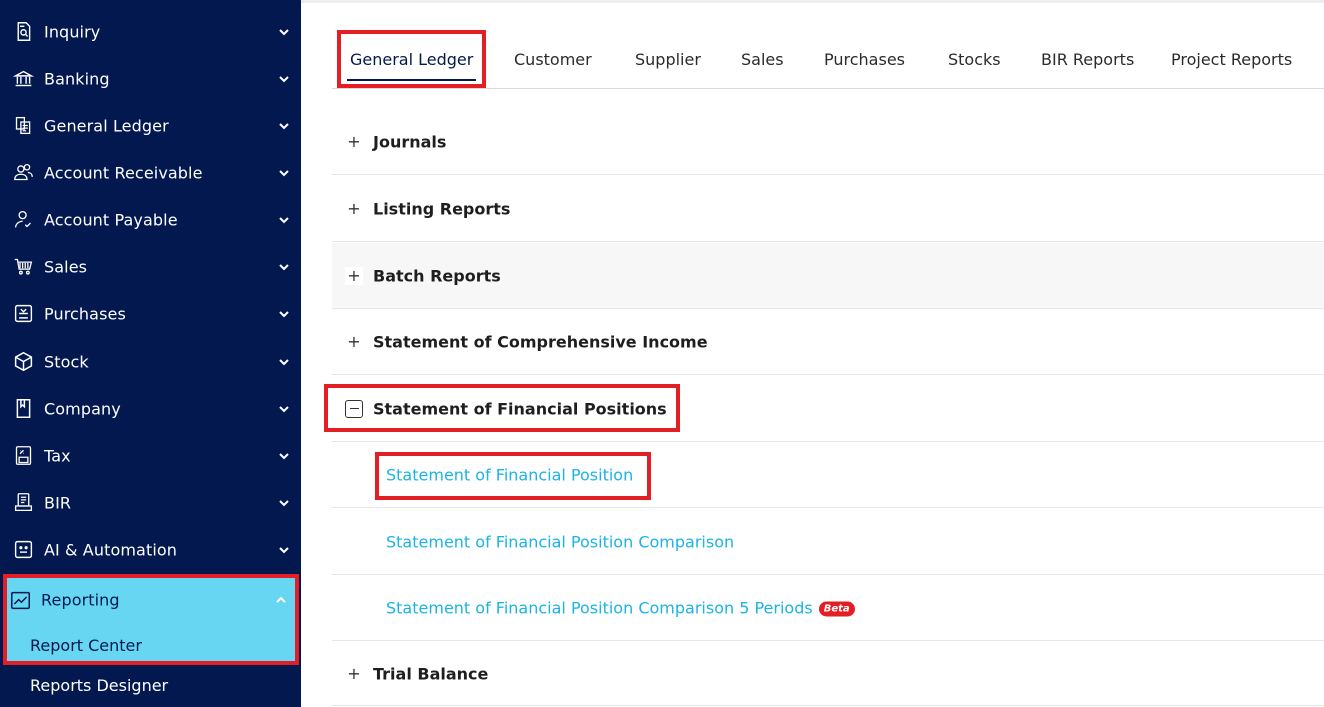  I want to click on tab-sales: Sales, so click(762, 59).